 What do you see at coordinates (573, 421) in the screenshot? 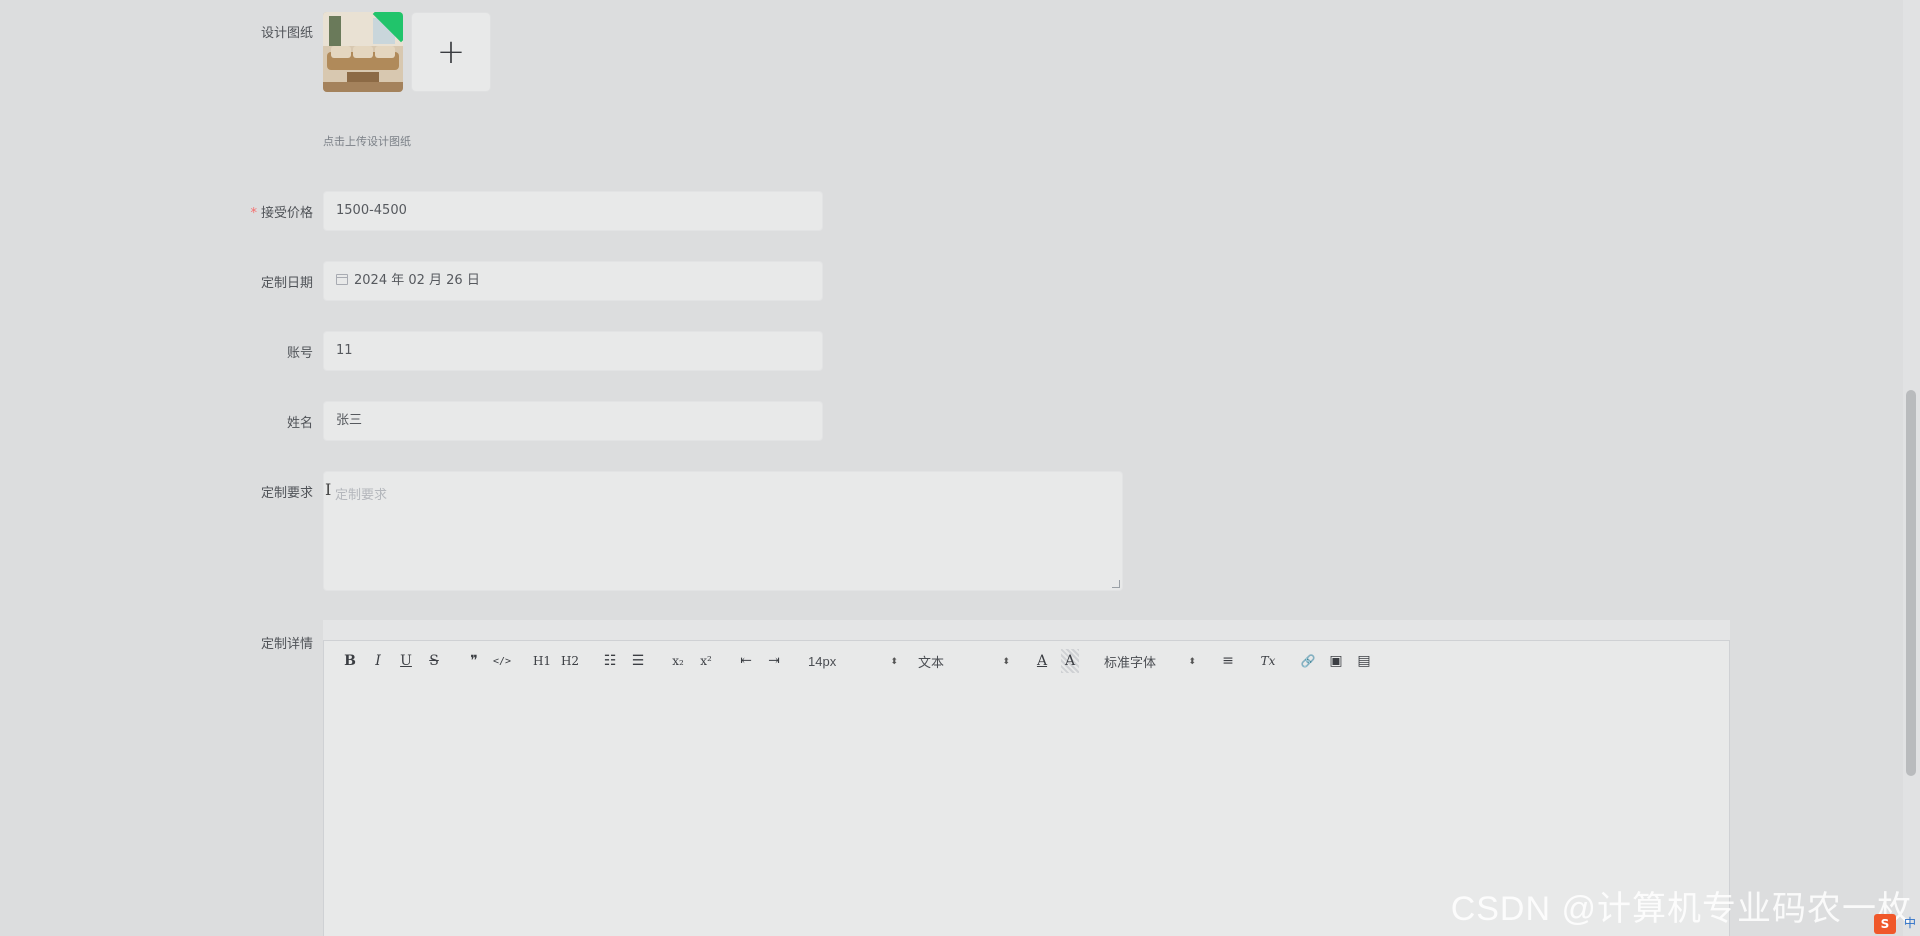
I see `name-input: 张三` at bounding box center [573, 421].